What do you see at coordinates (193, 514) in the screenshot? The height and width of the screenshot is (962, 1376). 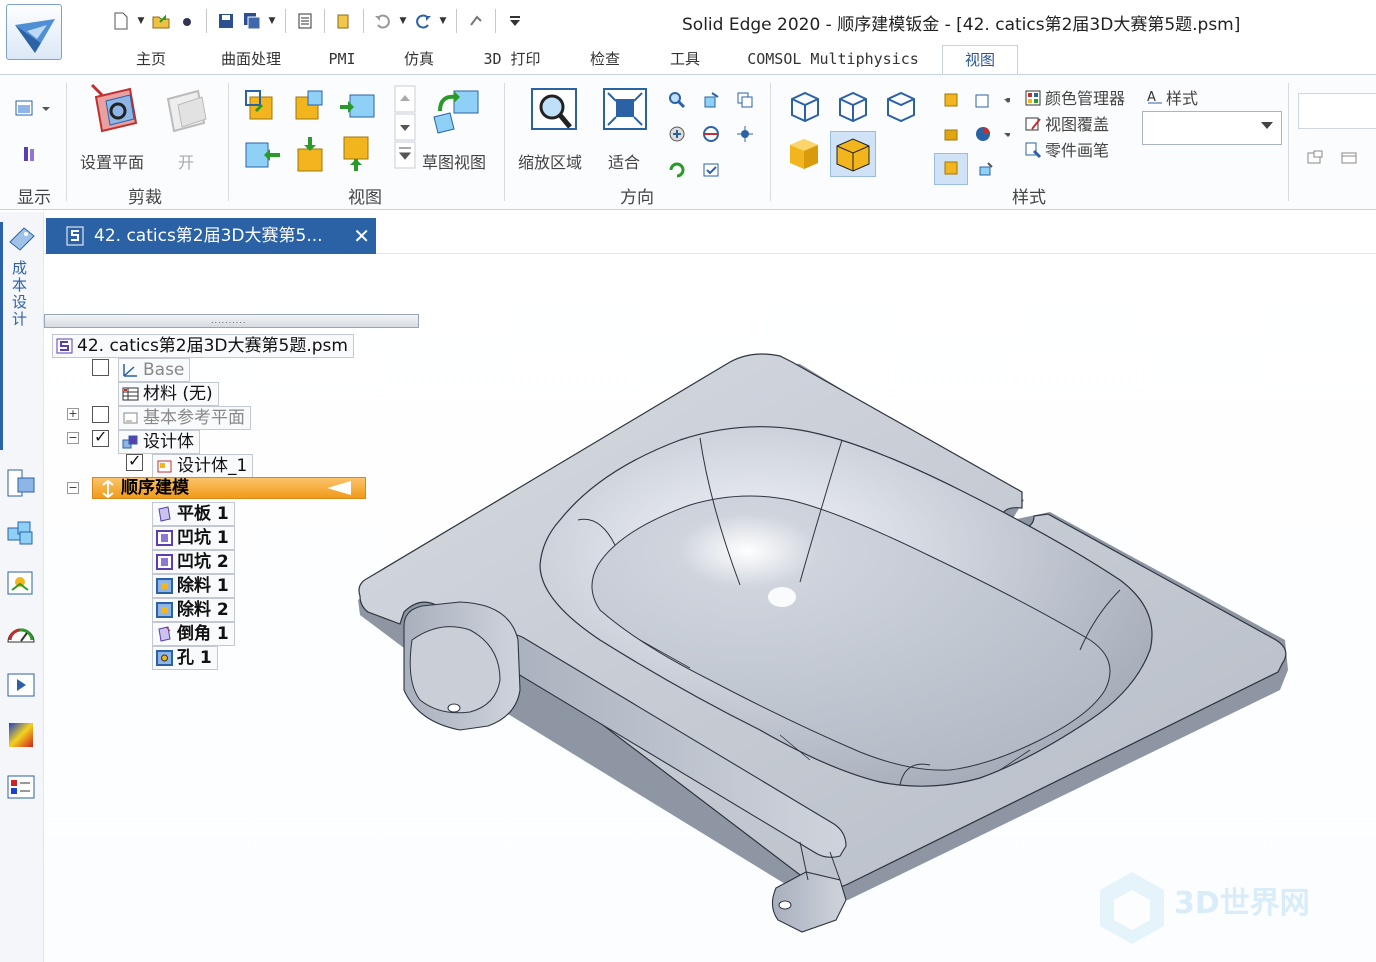 I see `tree-feature-tab: 平板 1` at bounding box center [193, 514].